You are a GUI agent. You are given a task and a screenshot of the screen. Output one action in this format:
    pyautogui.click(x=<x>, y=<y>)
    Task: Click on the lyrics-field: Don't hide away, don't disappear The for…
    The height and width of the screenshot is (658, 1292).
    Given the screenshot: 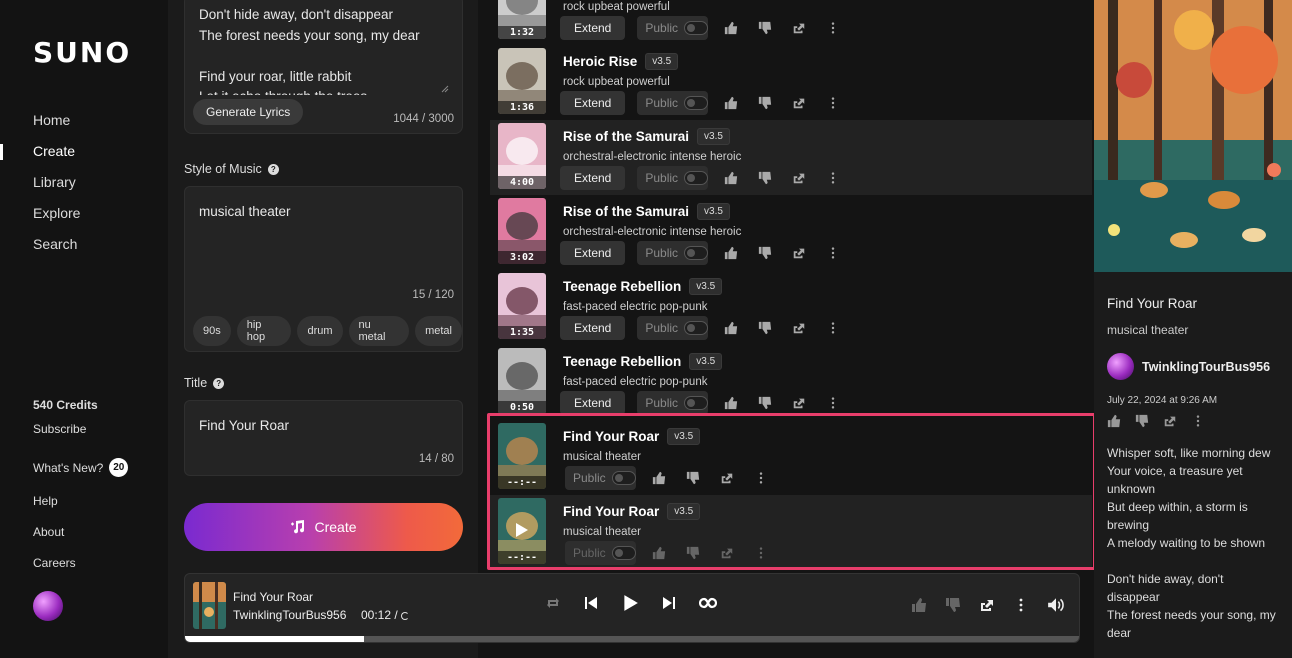 What is the action you would take?
    pyautogui.click(x=323, y=67)
    